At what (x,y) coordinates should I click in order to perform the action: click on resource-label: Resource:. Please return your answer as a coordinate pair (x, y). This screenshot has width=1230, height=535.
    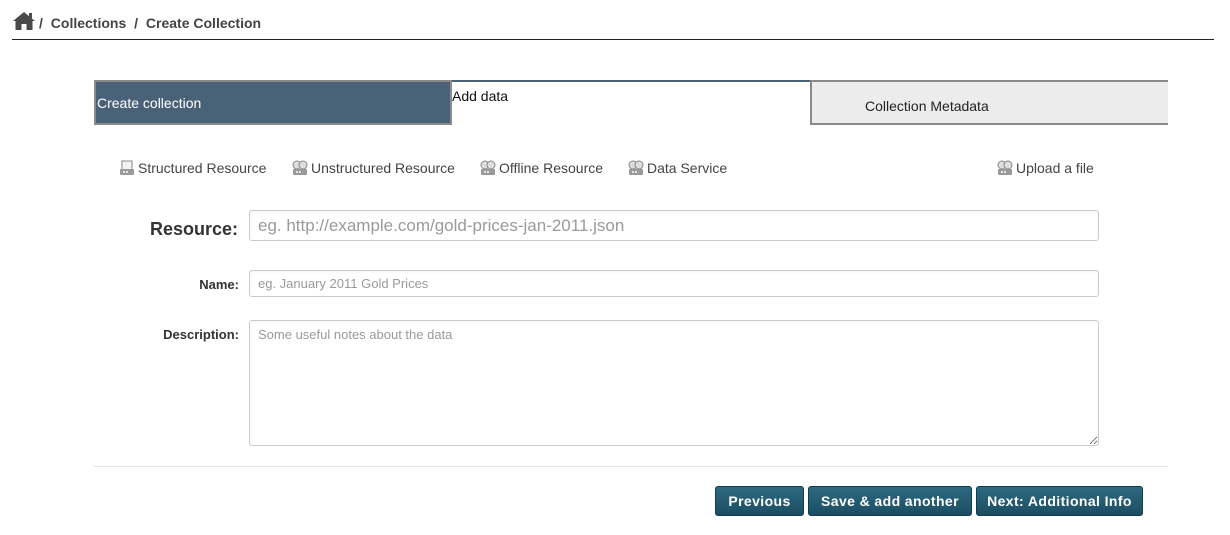
    Looking at the image, I should click on (193, 229).